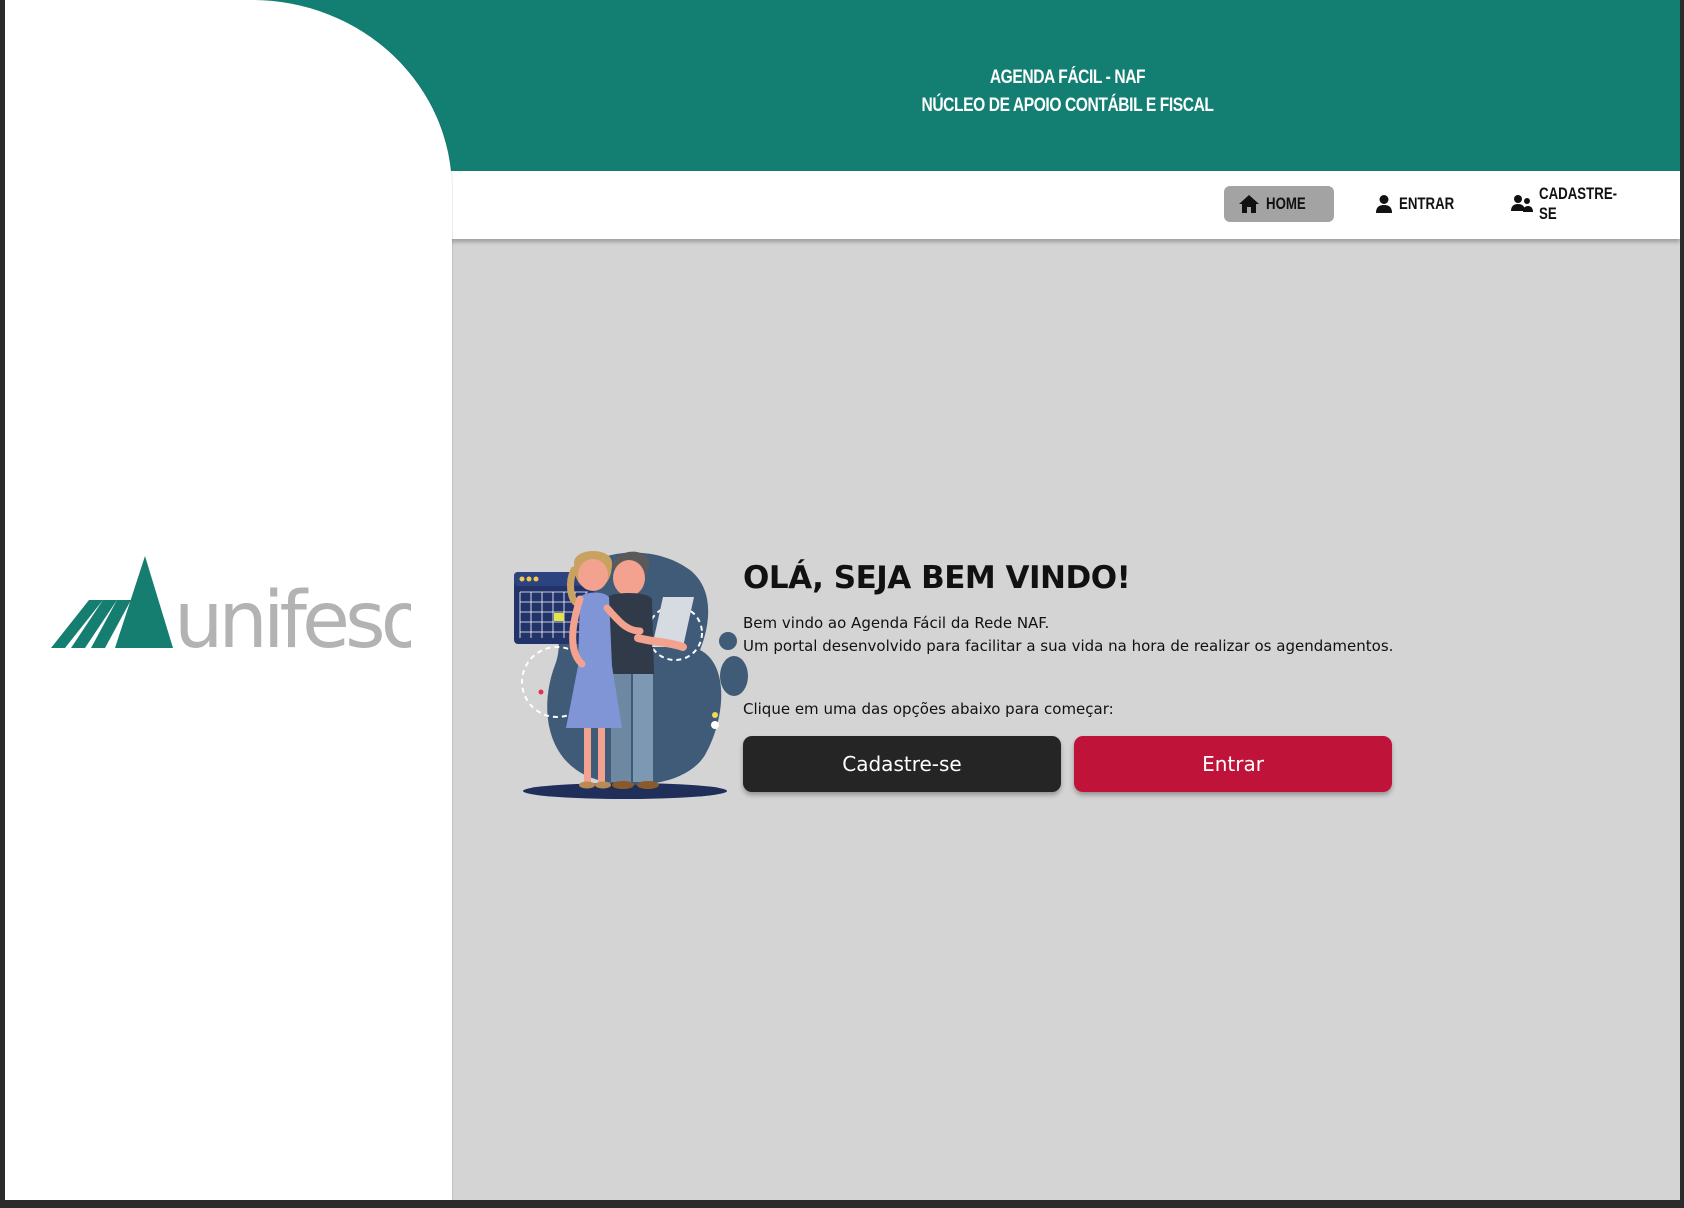  I want to click on users-icon, so click(1522, 204).